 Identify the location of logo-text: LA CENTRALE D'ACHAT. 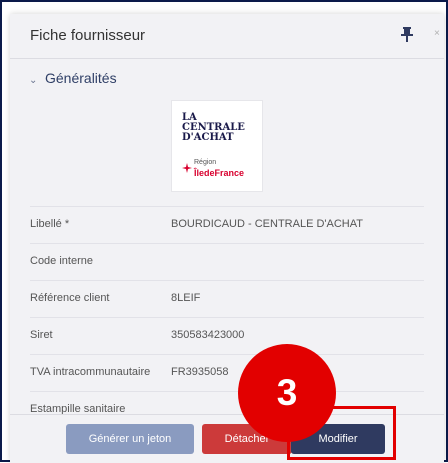
(213, 127).